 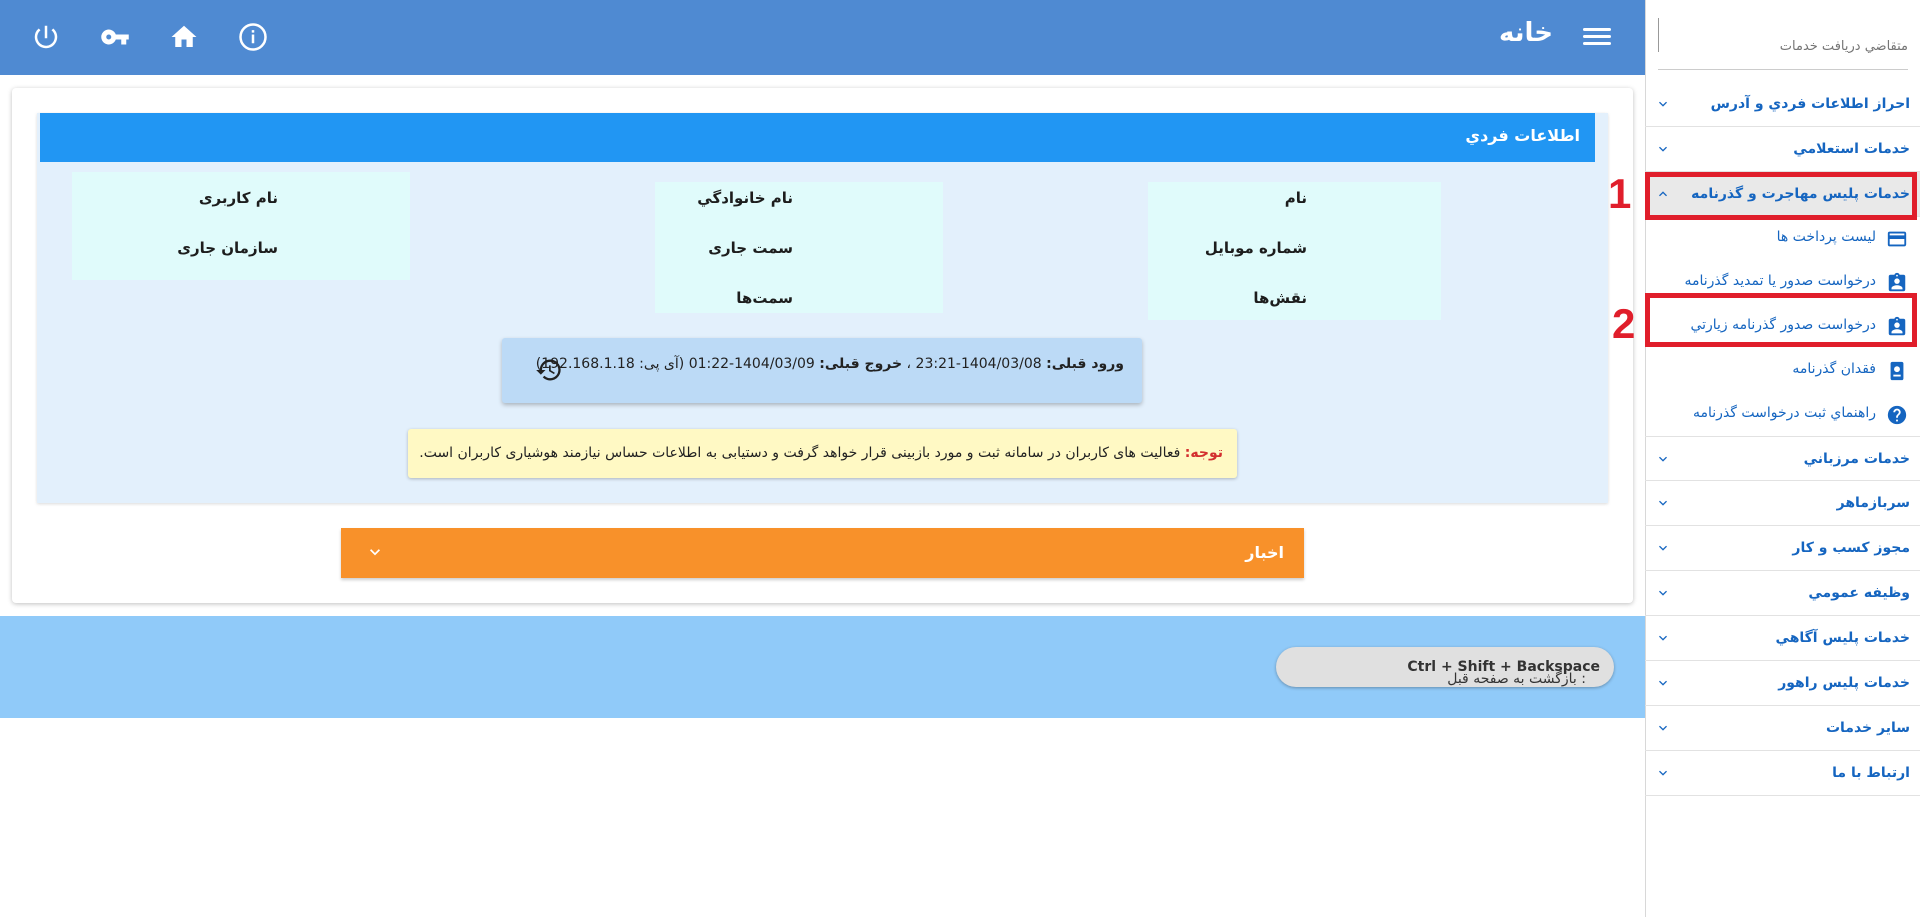 I want to click on page-title: خانه, so click(x=1525, y=33).